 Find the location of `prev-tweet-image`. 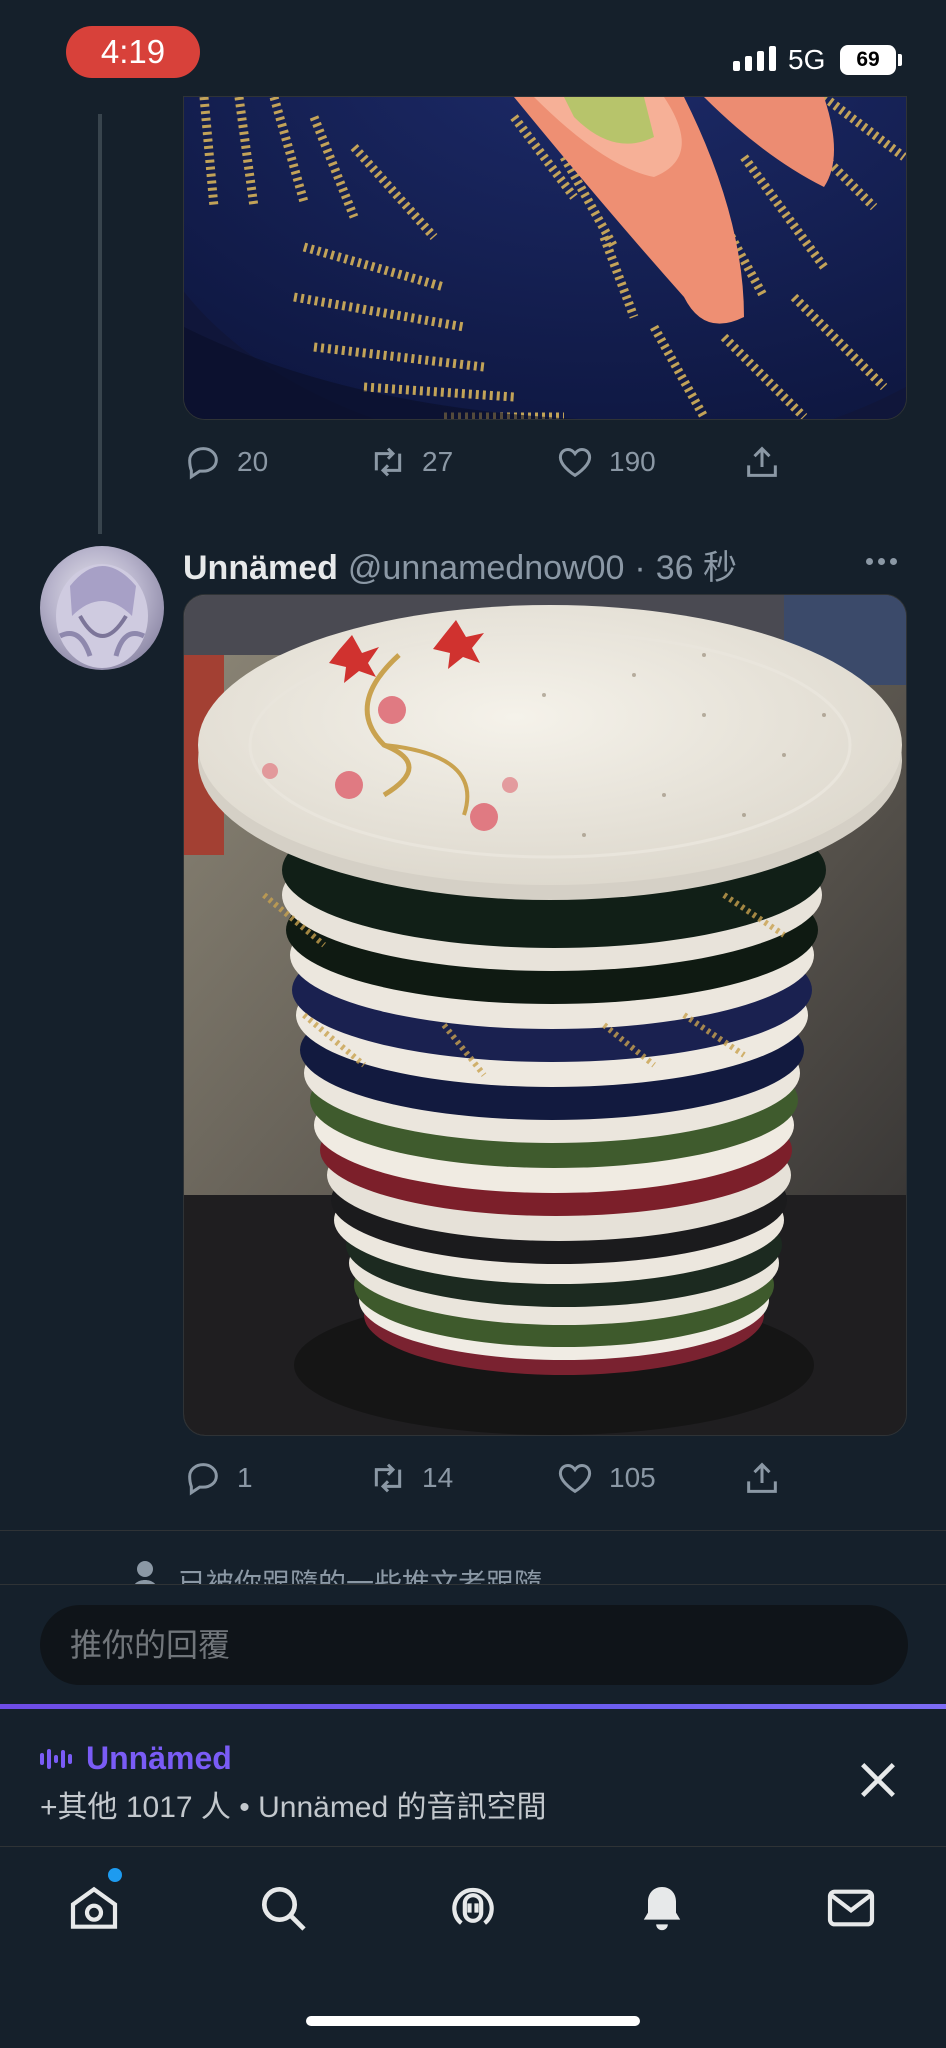

prev-tweet-image is located at coordinates (545, 258).